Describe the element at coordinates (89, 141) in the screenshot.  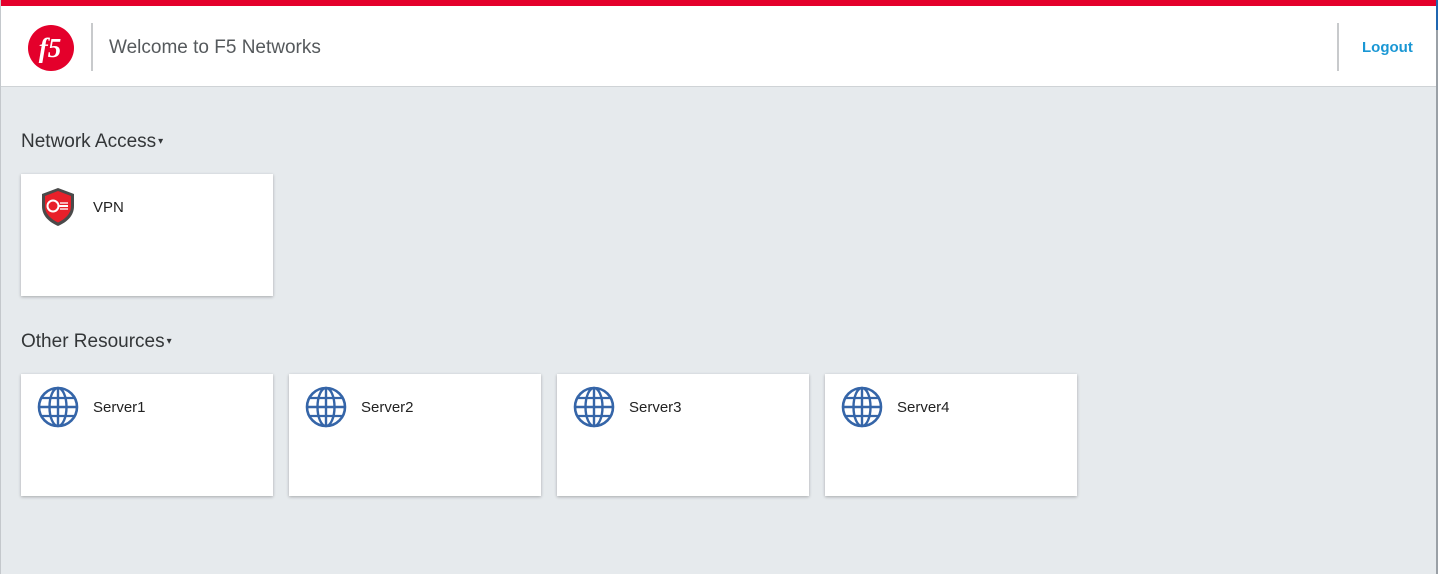
I see `section-title-label: Network Access` at that location.